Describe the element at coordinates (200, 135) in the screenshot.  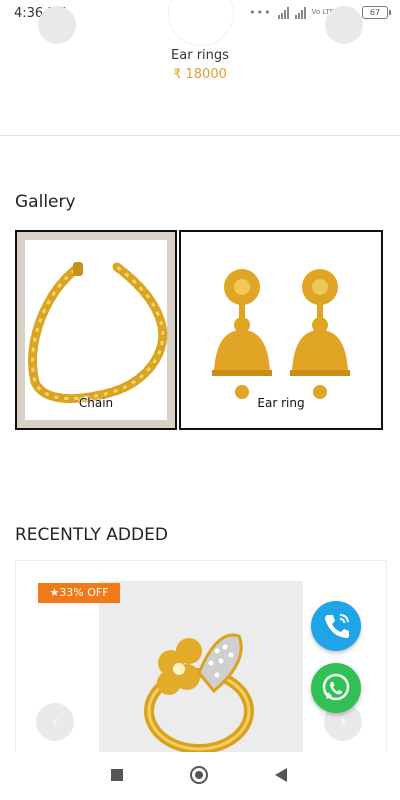
I see `section-divider` at that location.